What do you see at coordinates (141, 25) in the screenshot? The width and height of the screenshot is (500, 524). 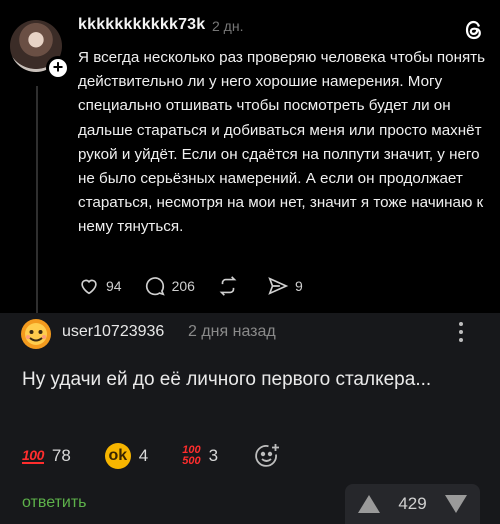 I see `post-username: kkkkkkkkkkk73k` at bounding box center [141, 25].